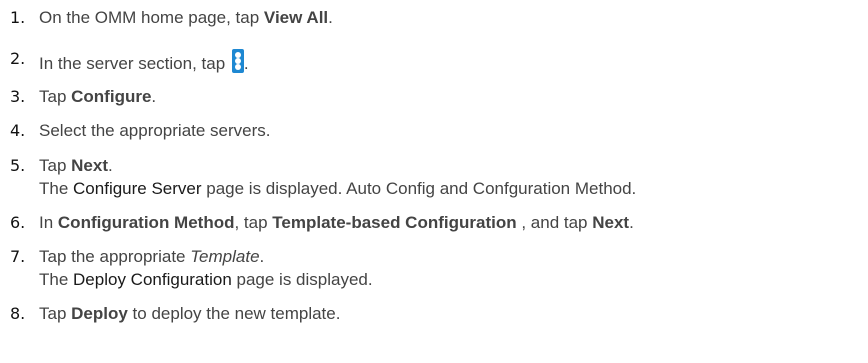  Describe the element at coordinates (18, 313) in the screenshot. I see `step-number: 8.` at that location.